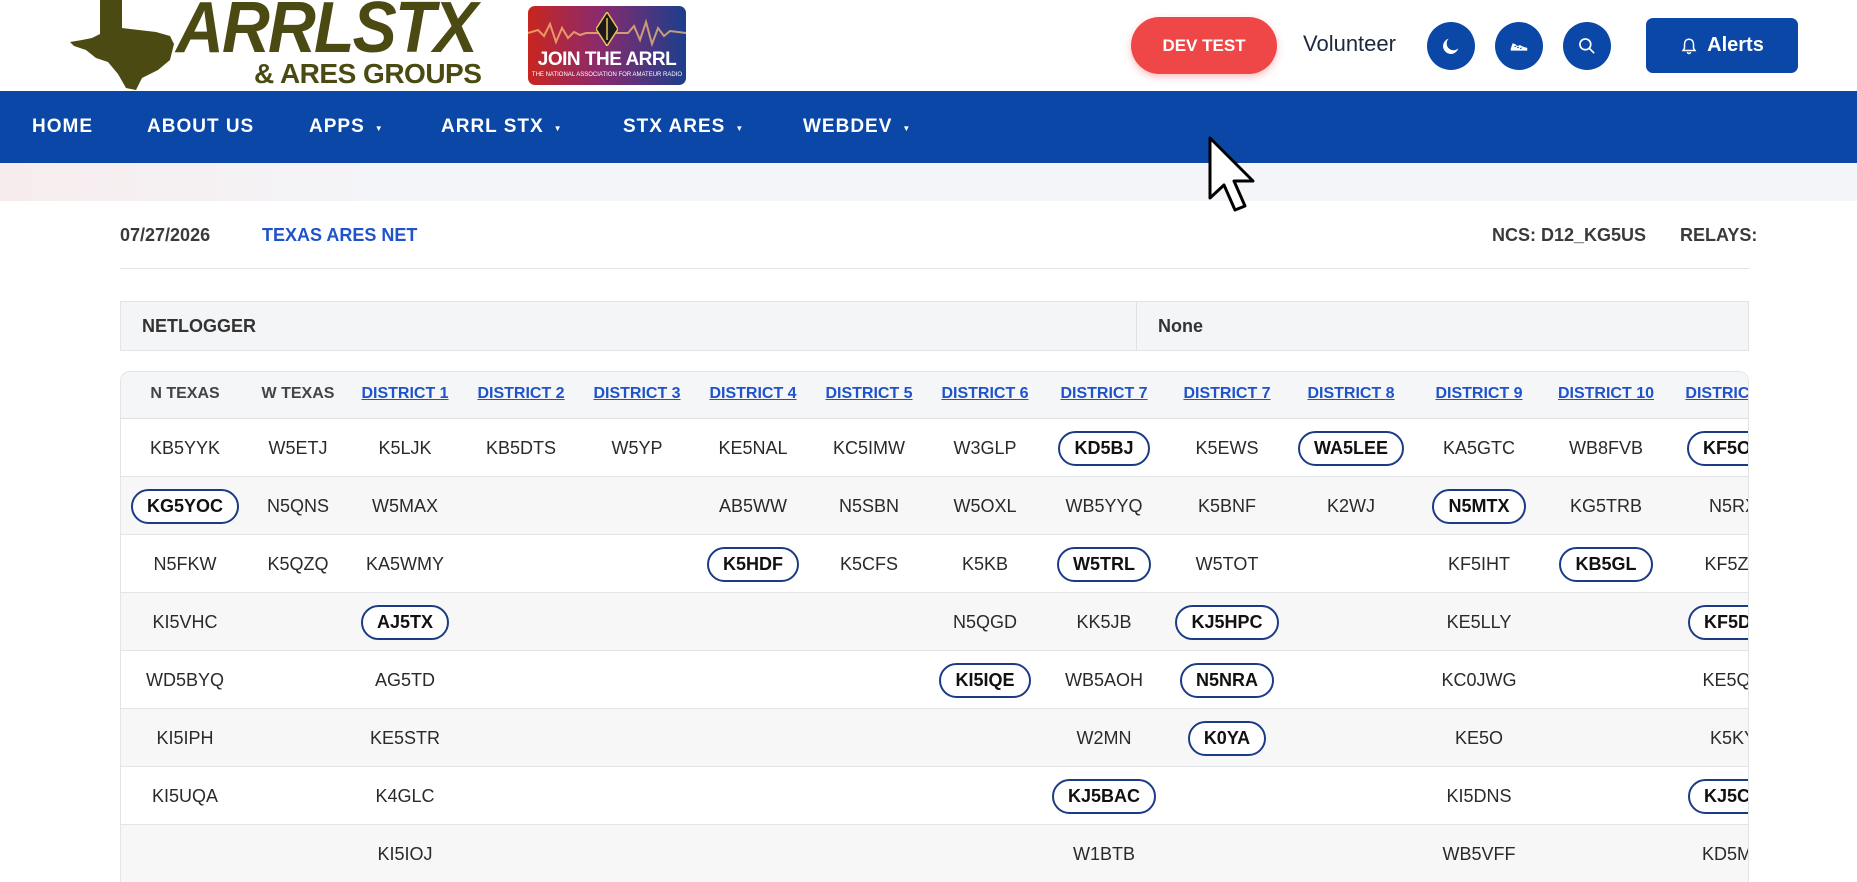  Describe the element at coordinates (1350, 505) in the screenshot. I see `callsign: K2WJ` at that location.